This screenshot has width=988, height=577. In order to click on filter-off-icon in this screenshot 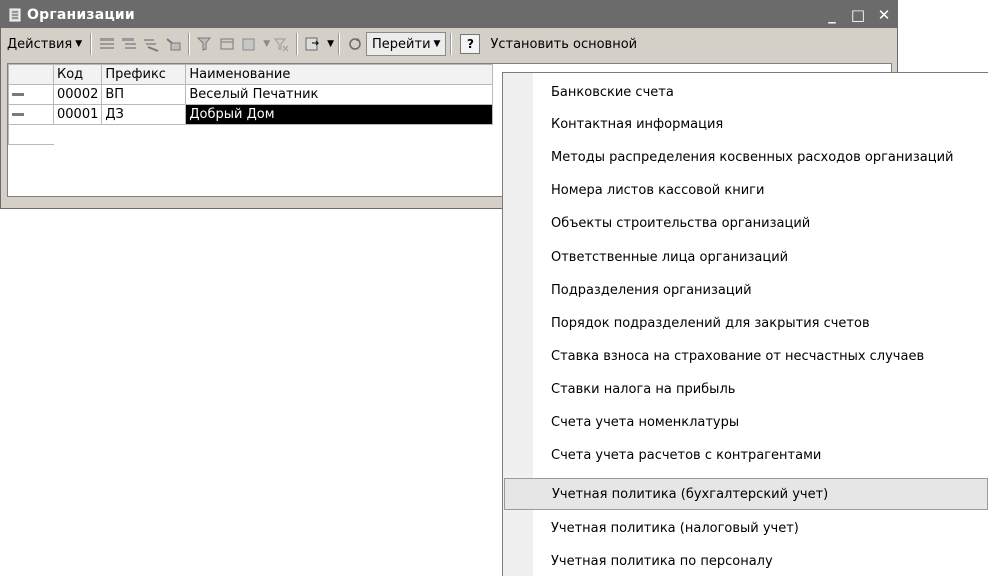, I will do `click(281, 44)`.